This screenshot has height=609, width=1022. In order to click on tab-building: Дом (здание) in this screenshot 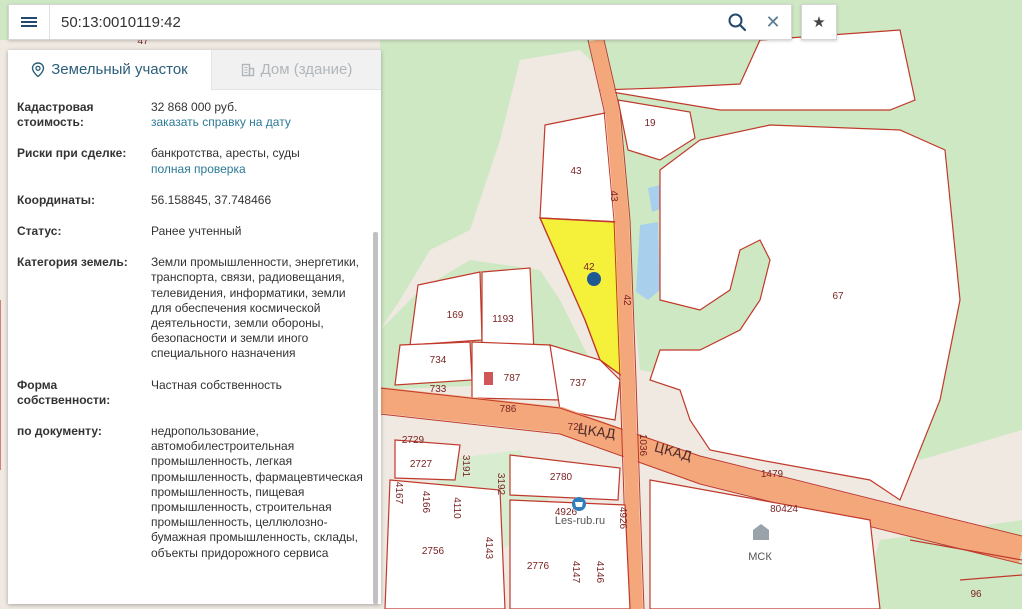, I will do `click(296, 70)`.